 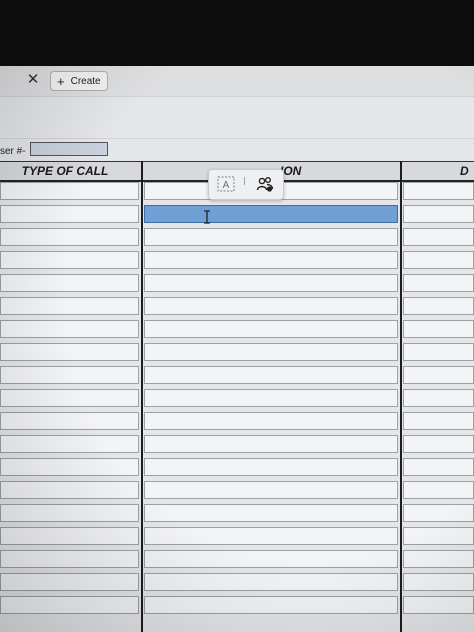 I want to click on user-number-label: ser #-, so click(x=13, y=151).